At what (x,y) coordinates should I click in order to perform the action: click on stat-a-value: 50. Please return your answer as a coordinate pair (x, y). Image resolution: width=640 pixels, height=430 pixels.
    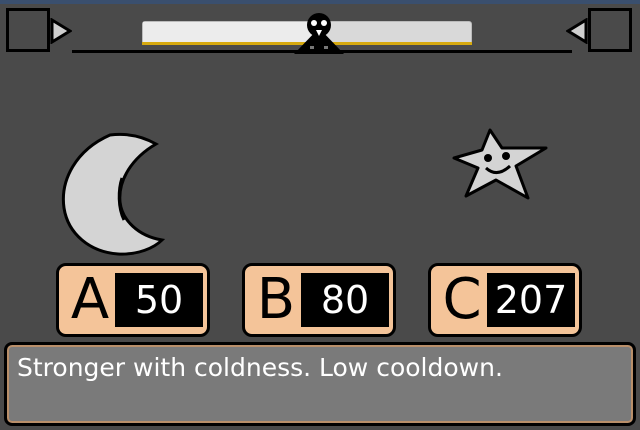
    Looking at the image, I should click on (159, 300).